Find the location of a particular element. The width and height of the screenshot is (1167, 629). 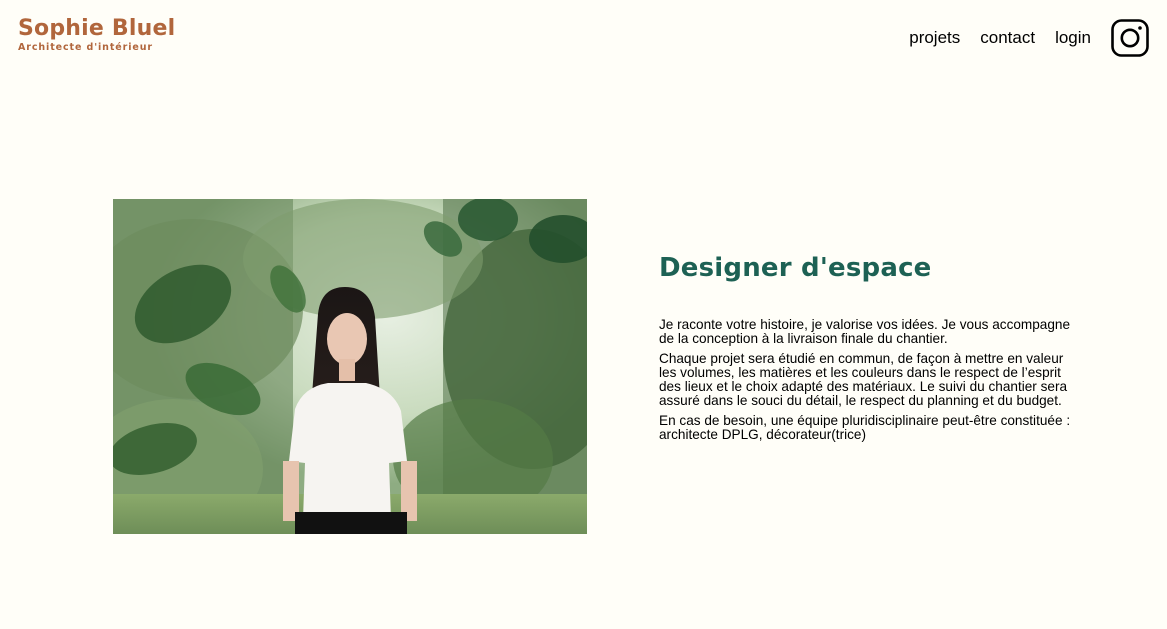

main-nav: projets contact login is located at coordinates (1029, 38).